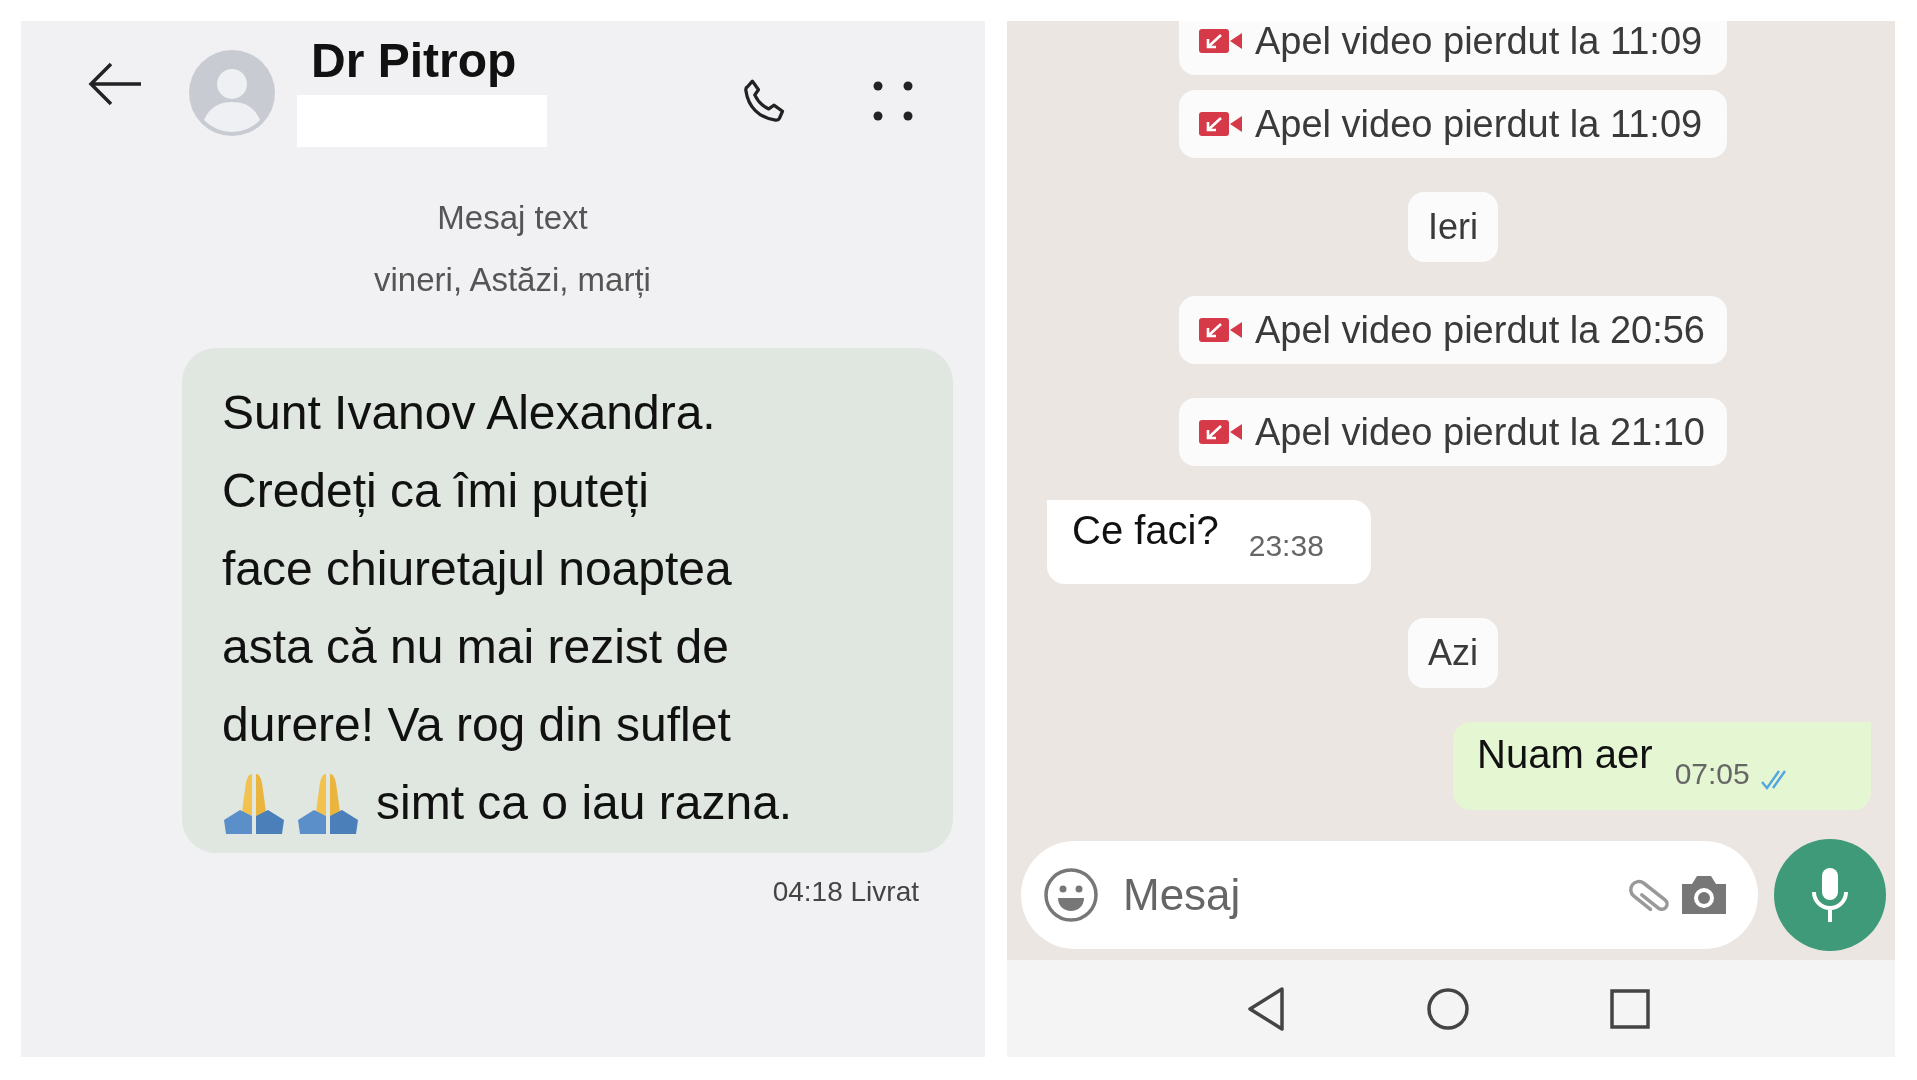 Image resolution: width=1917 pixels, height=1080 pixels. I want to click on back-icon, so click(115, 84).